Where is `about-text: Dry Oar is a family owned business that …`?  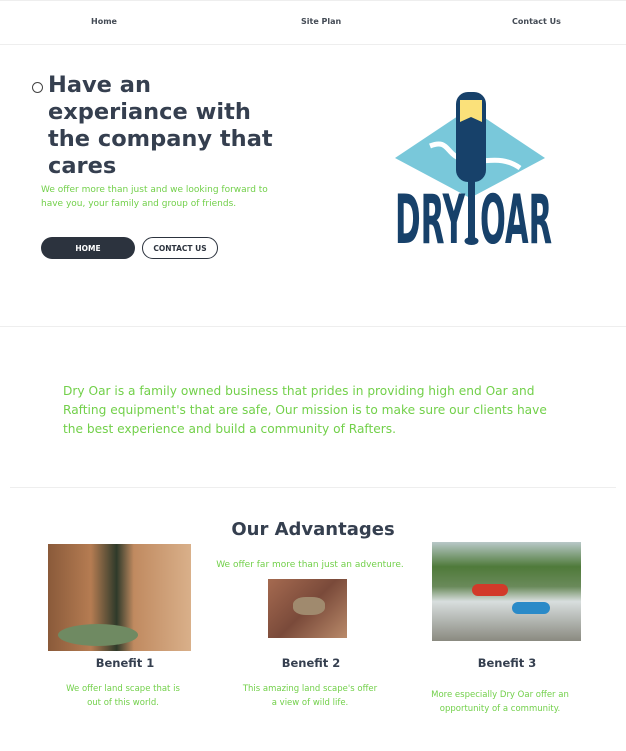 about-text: Dry Oar is a family owned business that … is located at coordinates (305, 410).